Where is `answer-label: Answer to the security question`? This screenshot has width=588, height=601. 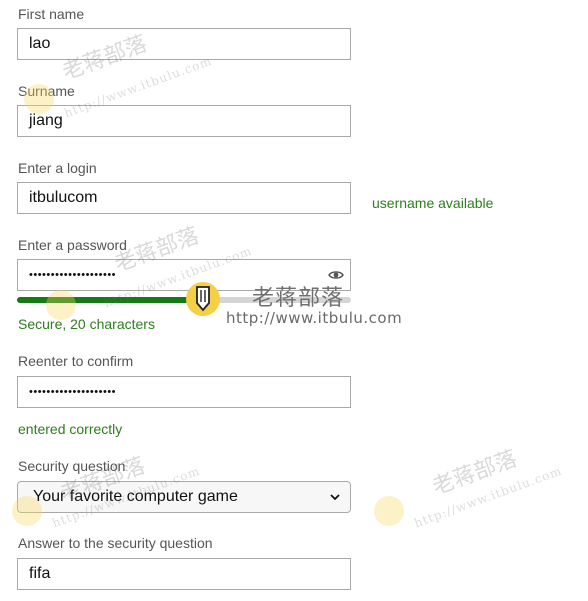 answer-label: Answer to the security question is located at coordinates (115, 543).